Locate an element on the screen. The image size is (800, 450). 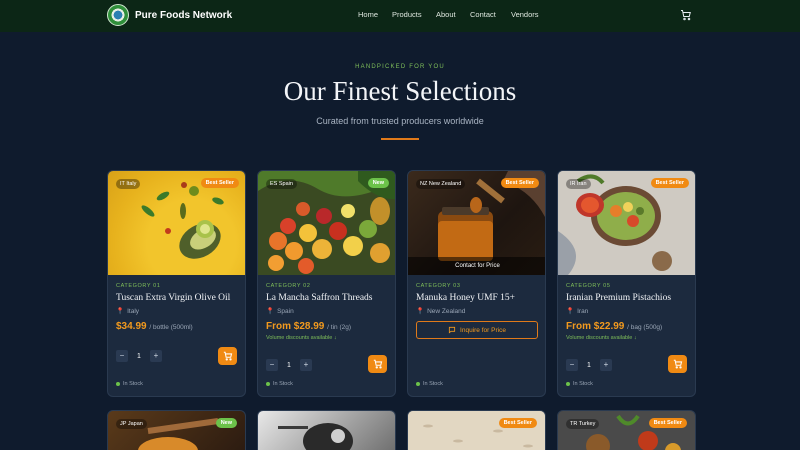
product-category: CATEGORY 02 is located at coordinates (288, 286).